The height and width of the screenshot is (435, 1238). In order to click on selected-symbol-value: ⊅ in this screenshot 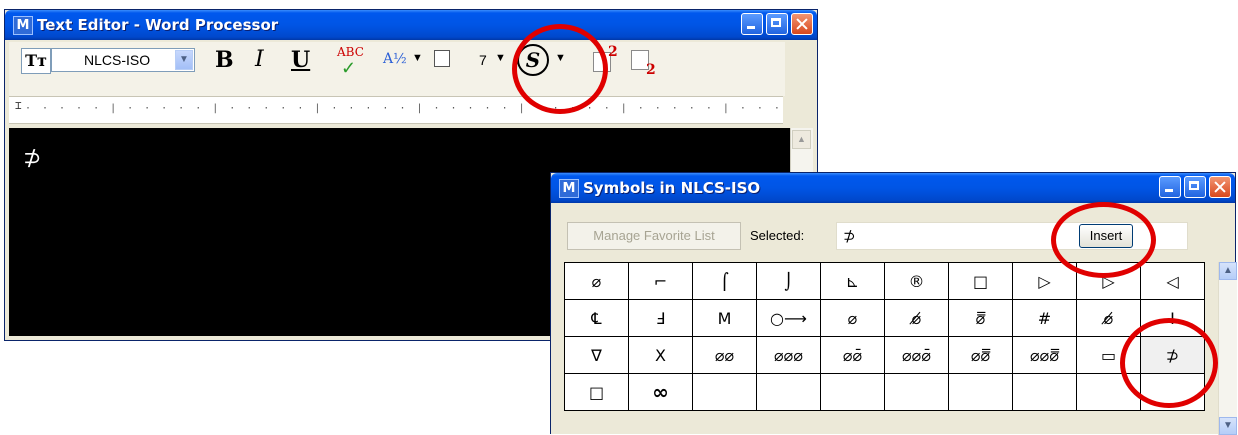, I will do `click(849, 236)`.